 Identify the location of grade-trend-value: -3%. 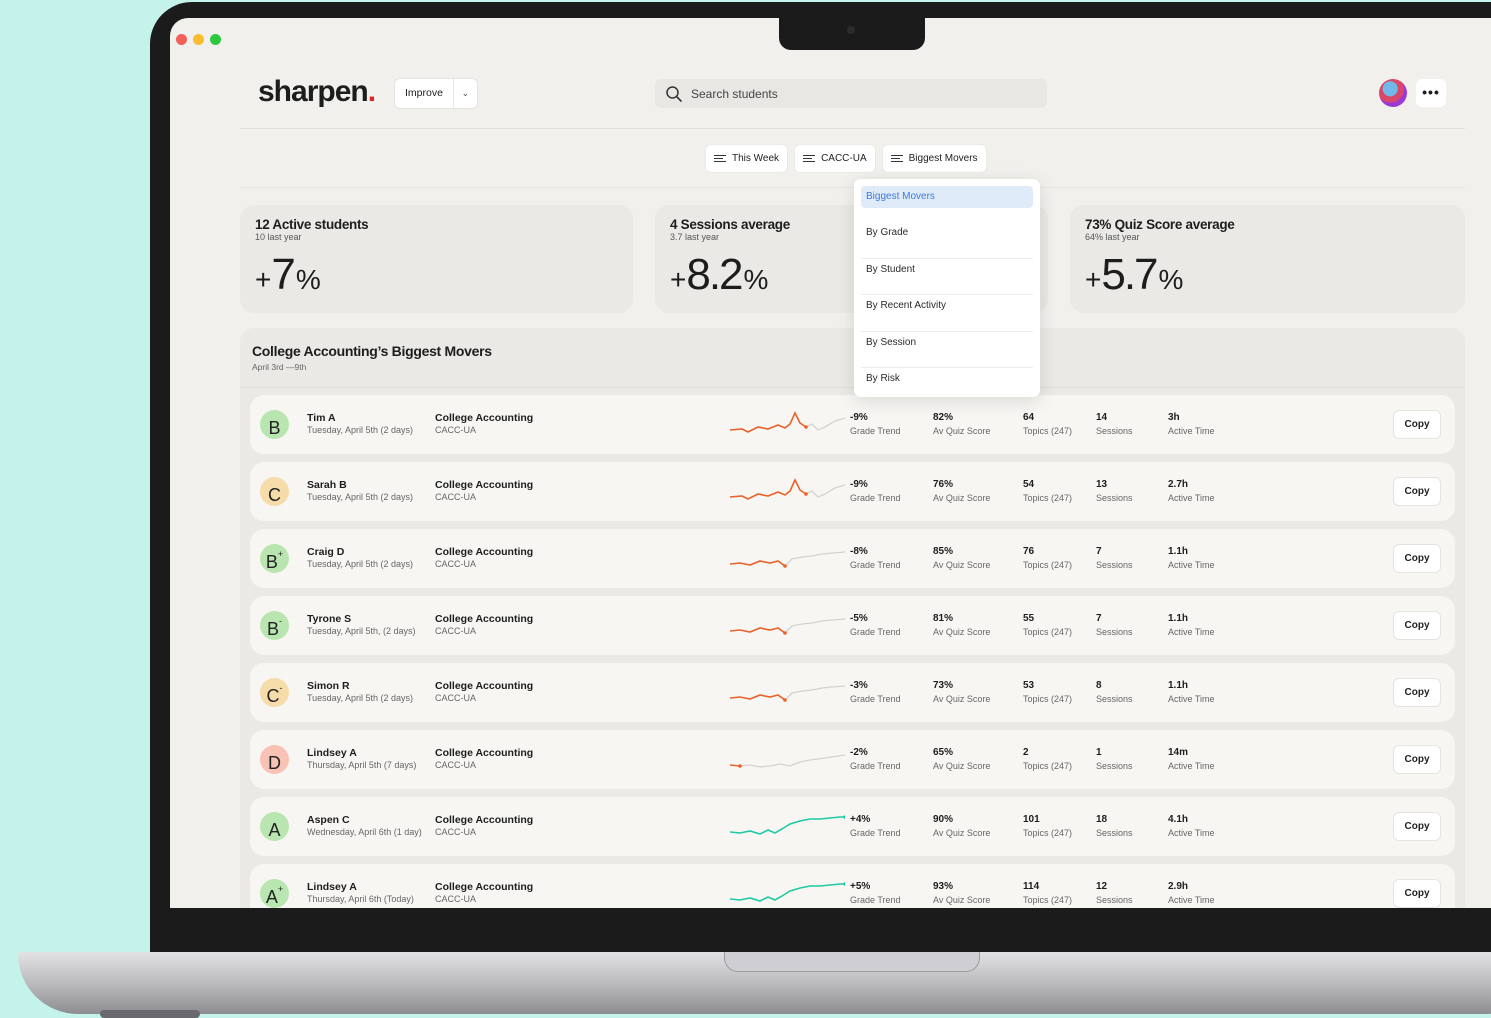
(859, 685).